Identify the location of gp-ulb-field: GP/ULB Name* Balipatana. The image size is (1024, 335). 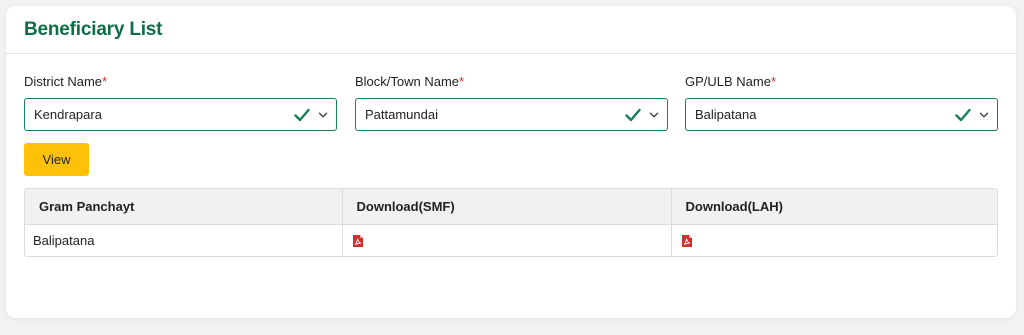
(841, 102).